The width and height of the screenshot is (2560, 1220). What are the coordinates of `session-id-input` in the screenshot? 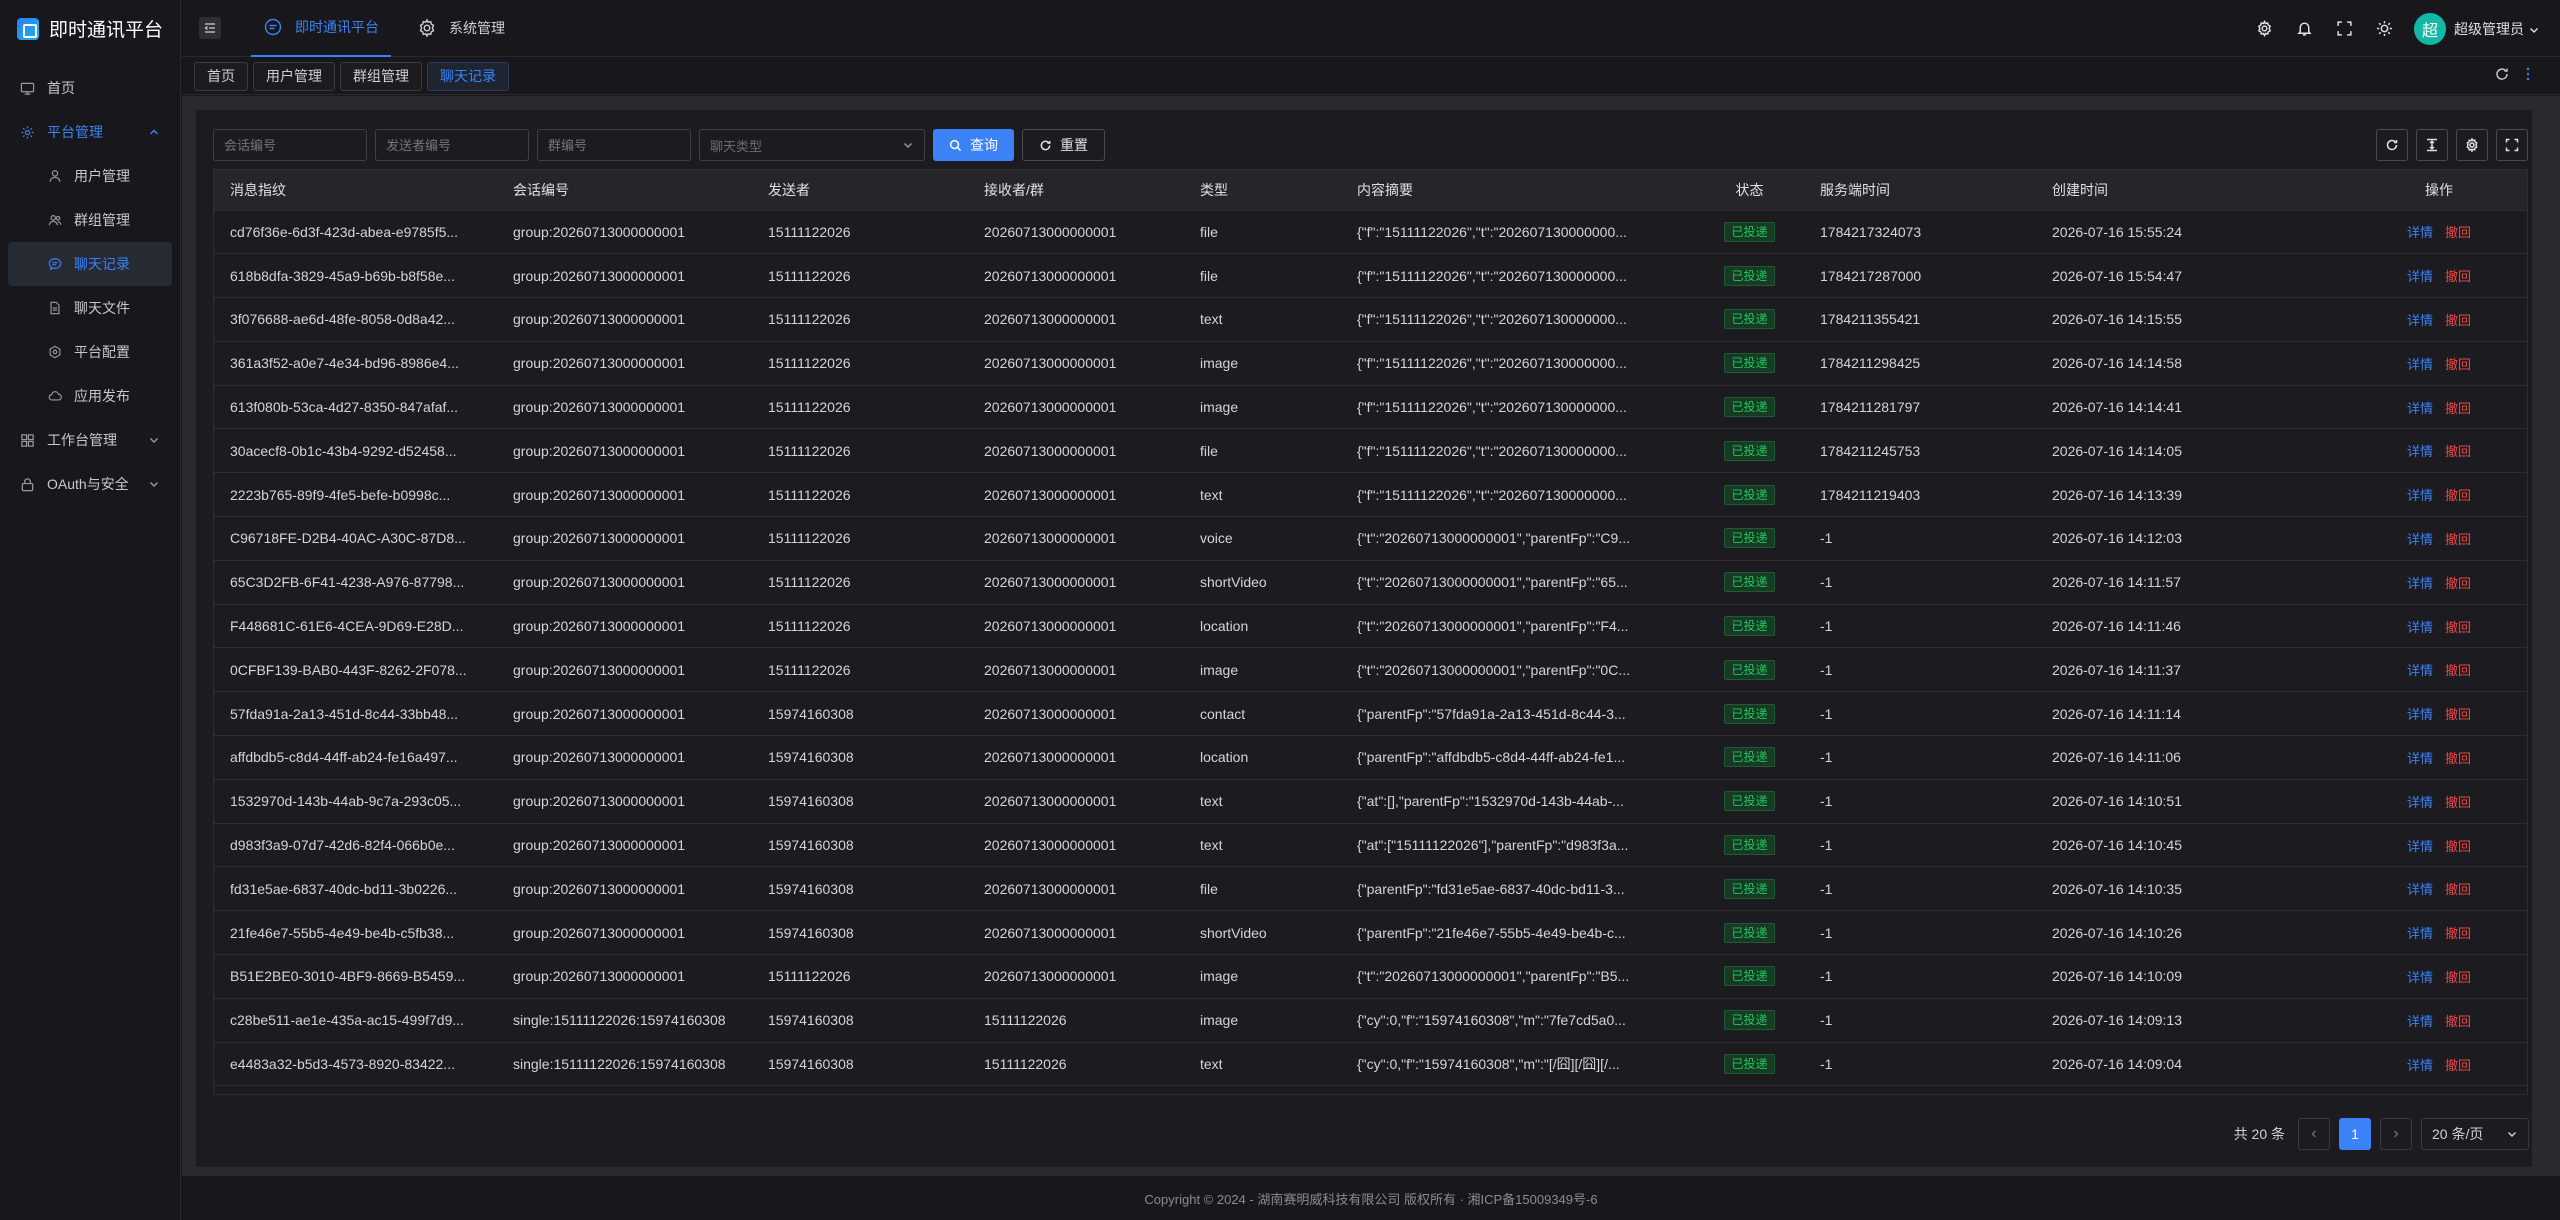 It's located at (290, 145).